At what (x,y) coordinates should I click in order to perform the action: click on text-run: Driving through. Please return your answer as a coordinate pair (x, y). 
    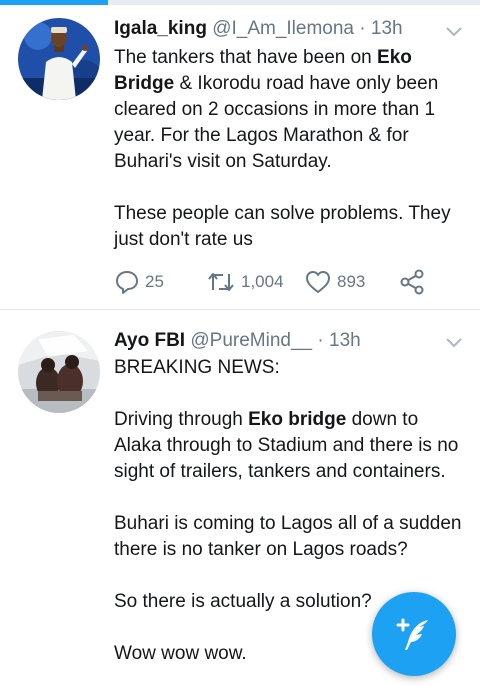
    Looking at the image, I should click on (181, 419).